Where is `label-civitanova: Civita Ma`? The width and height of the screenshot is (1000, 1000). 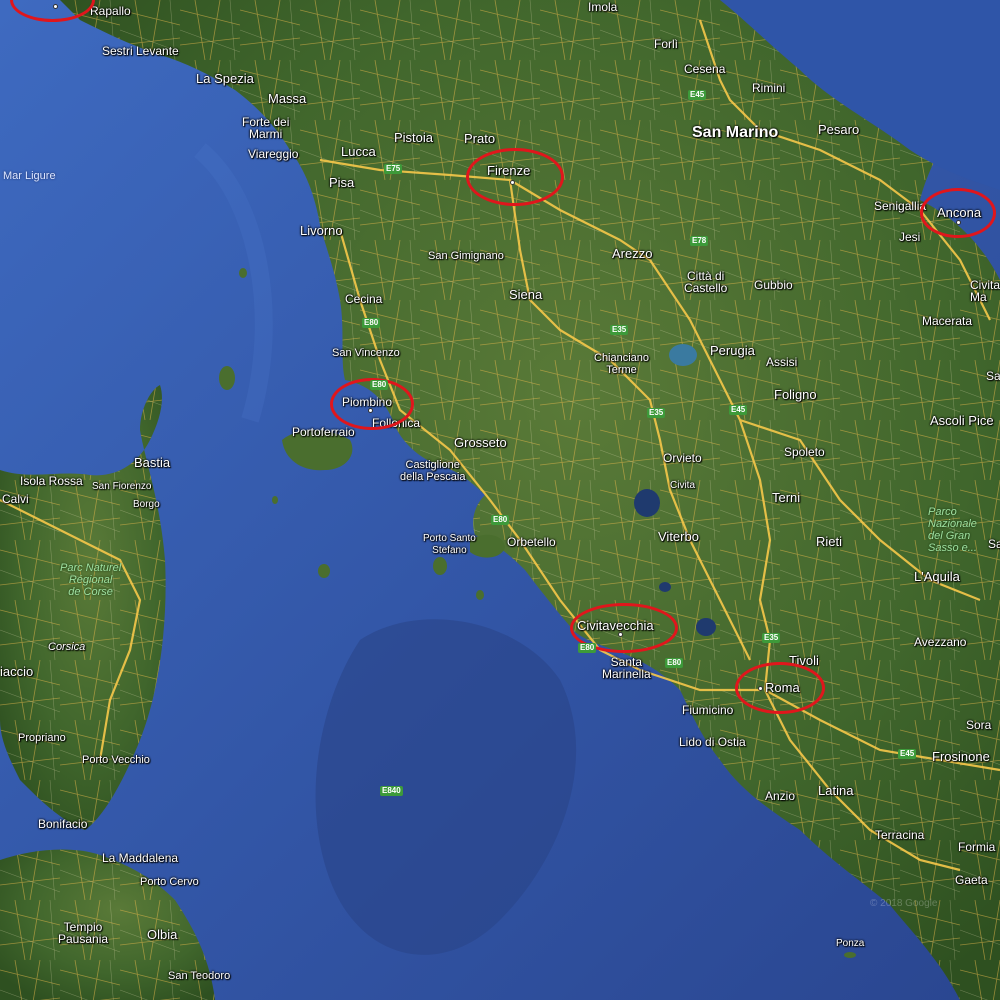 label-civitanova: Civita Ma is located at coordinates (985, 291).